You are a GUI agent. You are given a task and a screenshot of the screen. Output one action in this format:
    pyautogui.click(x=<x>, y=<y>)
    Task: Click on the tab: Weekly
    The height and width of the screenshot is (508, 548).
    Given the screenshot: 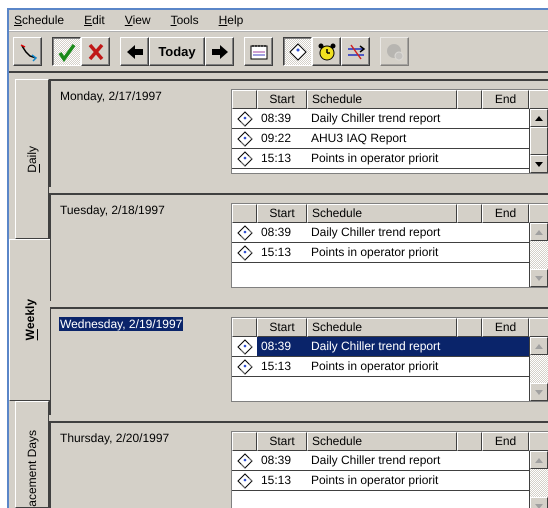 What is the action you would take?
    pyautogui.click(x=29, y=320)
    